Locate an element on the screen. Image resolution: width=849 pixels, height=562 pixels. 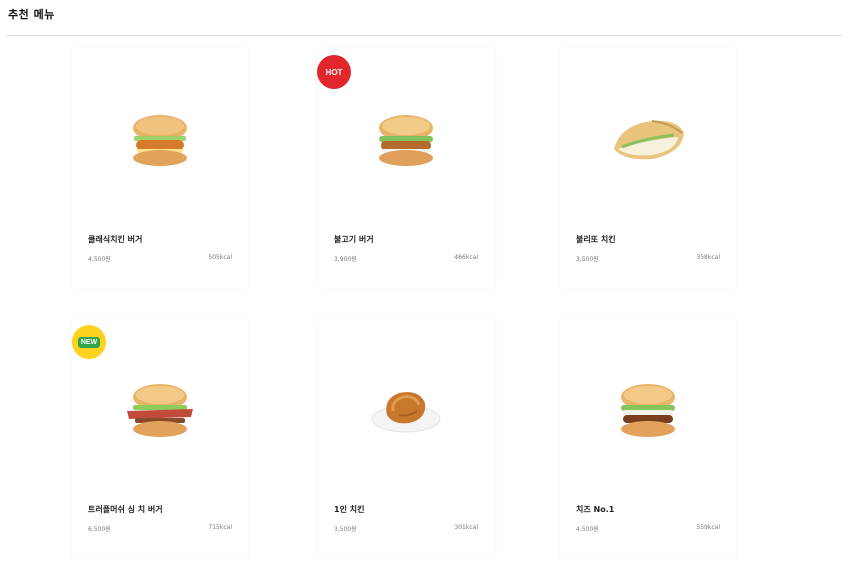
new-badge-label: NEW is located at coordinates (89, 342).